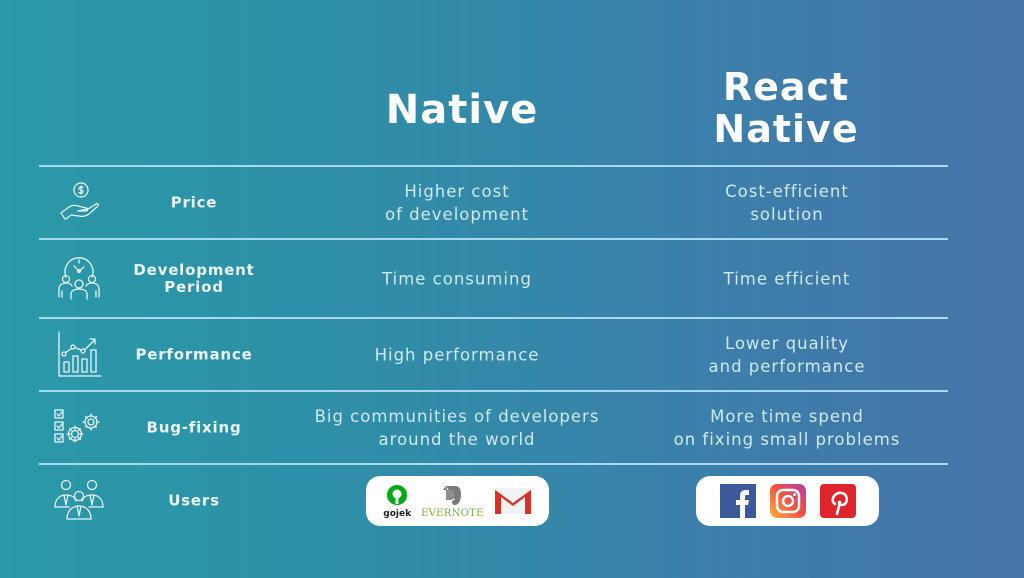 The image size is (1024, 578). Describe the element at coordinates (452, 495) in the screenshot. I see `evernote-elephant-icon` at that location.